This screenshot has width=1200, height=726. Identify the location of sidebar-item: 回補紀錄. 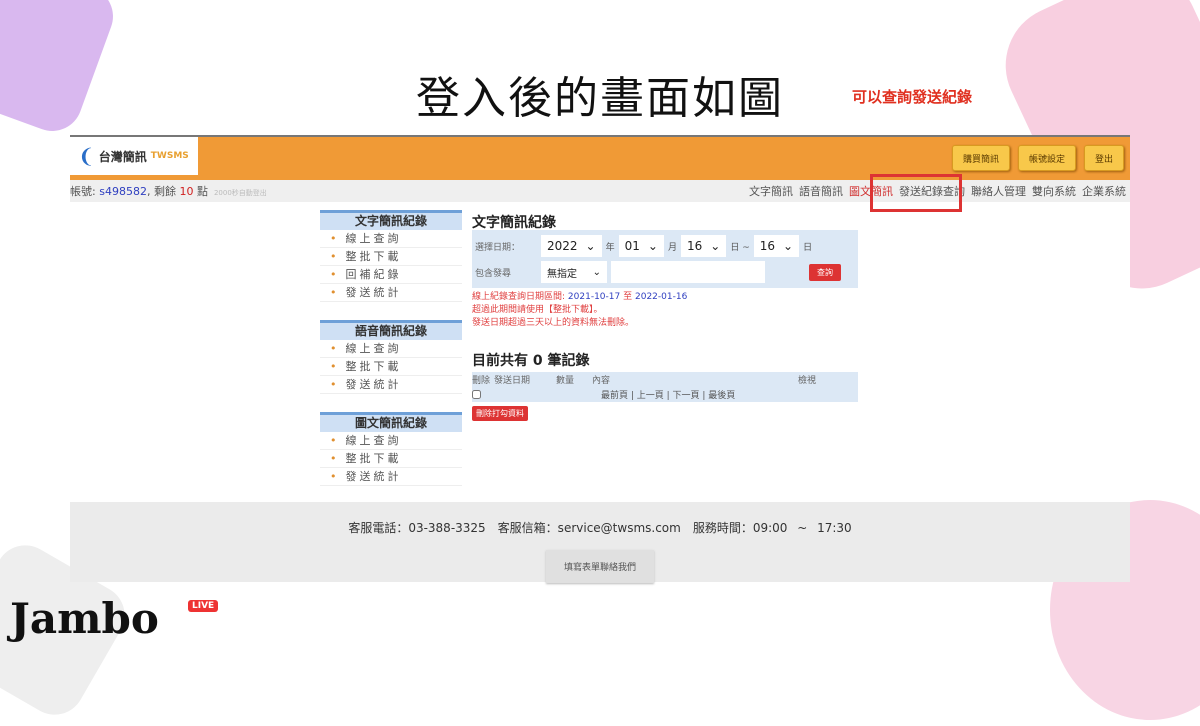
(391, 275).